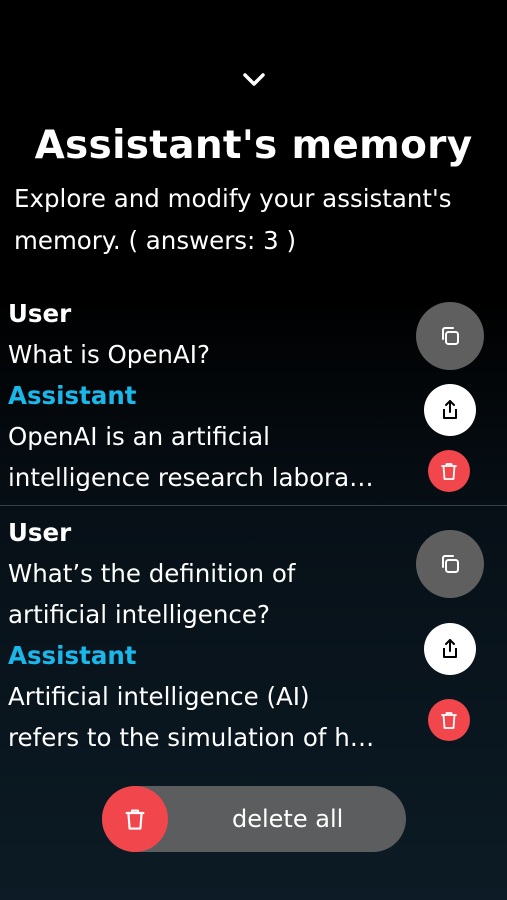  I want to click on chevron-down-icon, so click(254, 79).